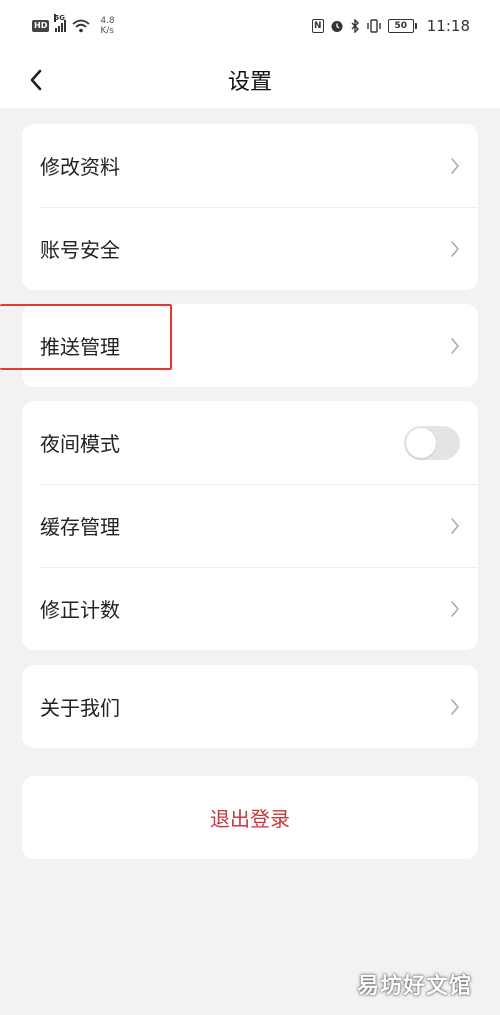 The image size is (500, 1015). What do you see at coordinates (41, 26) in the screenshot?
I see `hd-badge: HD` at bounding box center [41, 26].